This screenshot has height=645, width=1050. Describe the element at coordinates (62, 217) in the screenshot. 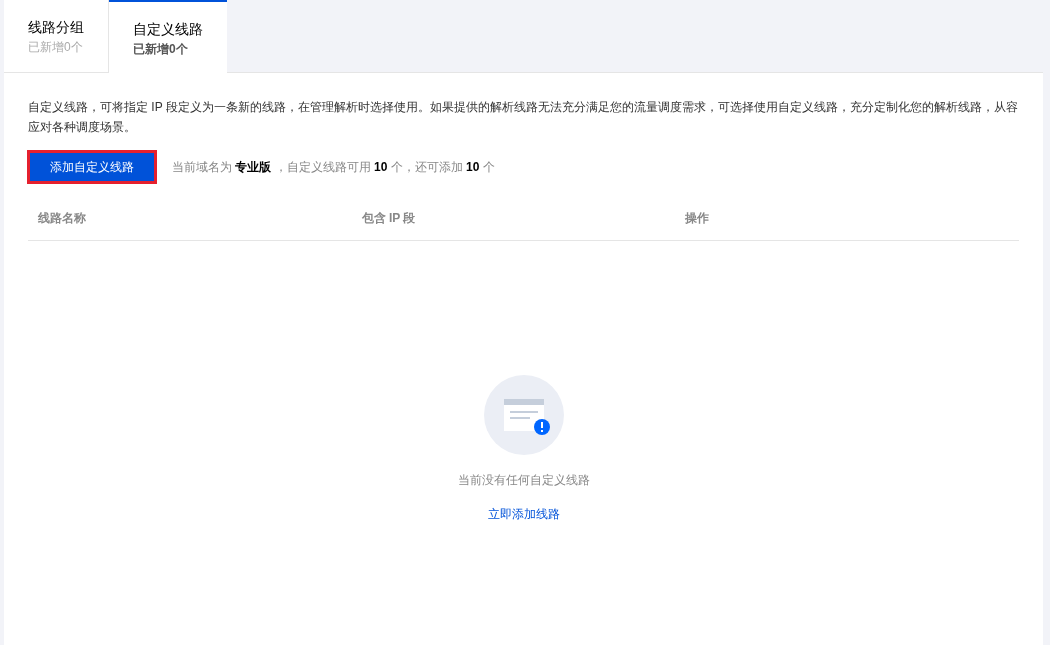

I see `column-header: 线路名称` at that location.